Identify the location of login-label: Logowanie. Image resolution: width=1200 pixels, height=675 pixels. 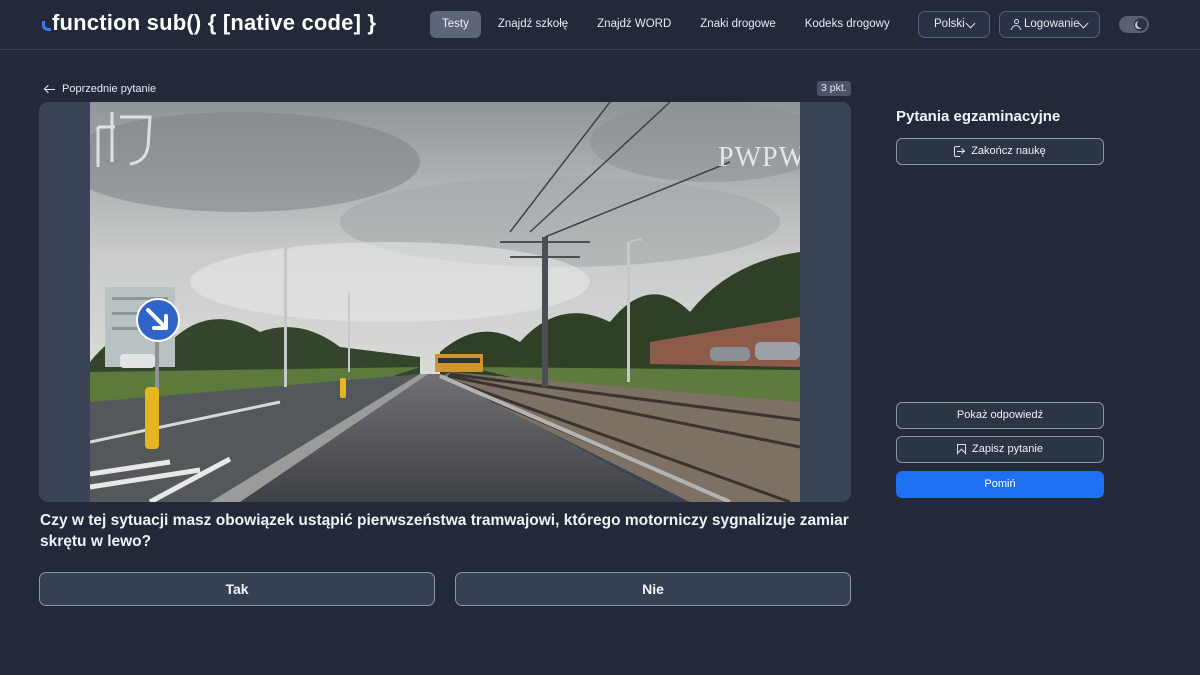
(1052, 24).